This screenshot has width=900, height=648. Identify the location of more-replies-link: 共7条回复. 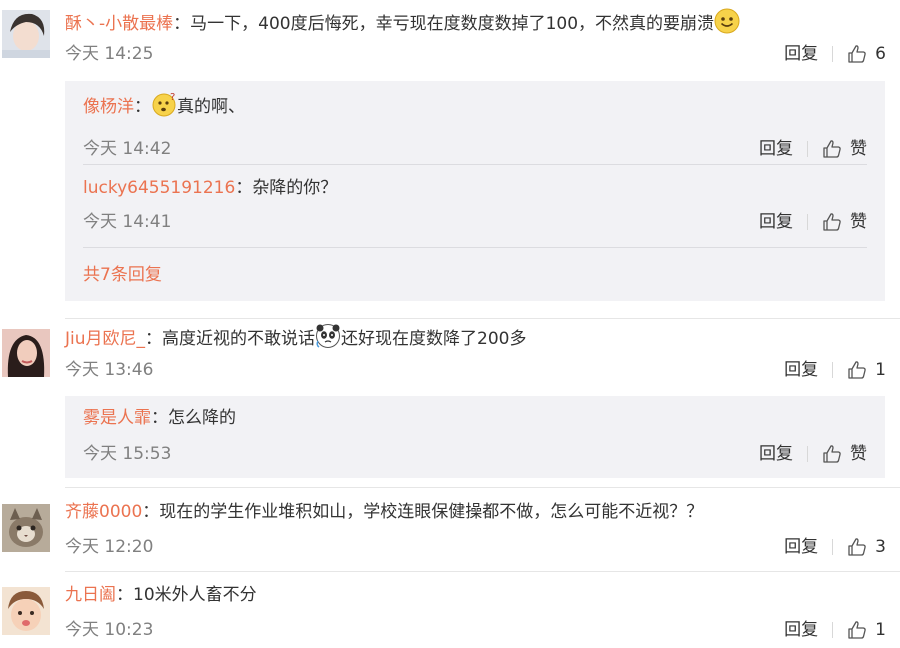
(122, 275).